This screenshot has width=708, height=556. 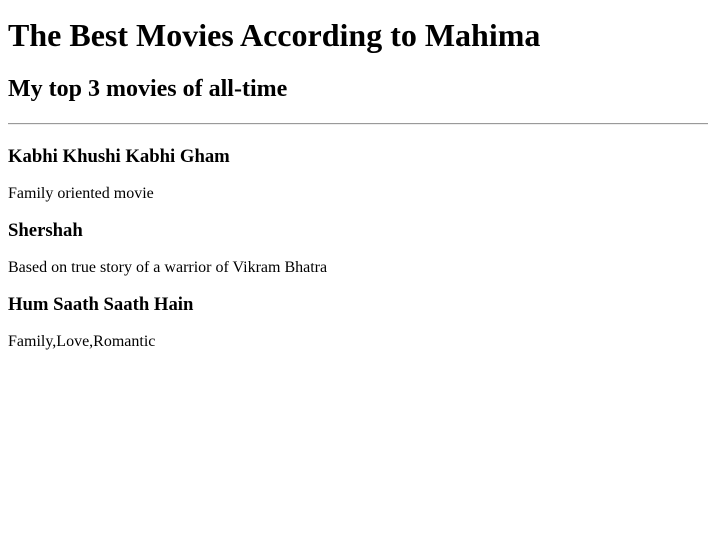 I want to click on divider, so click(x=358, y=124).